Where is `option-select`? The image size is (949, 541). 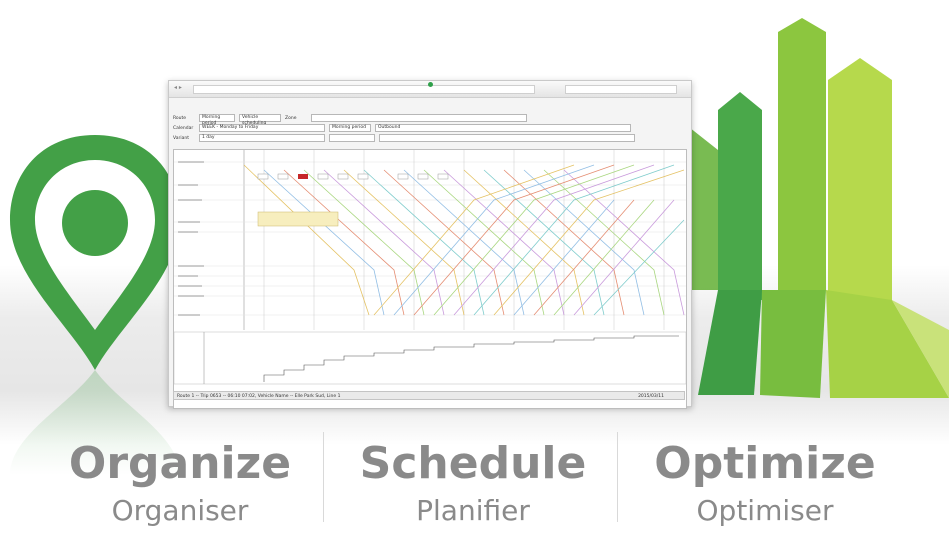
option-select is located at coordinates (352, 138).